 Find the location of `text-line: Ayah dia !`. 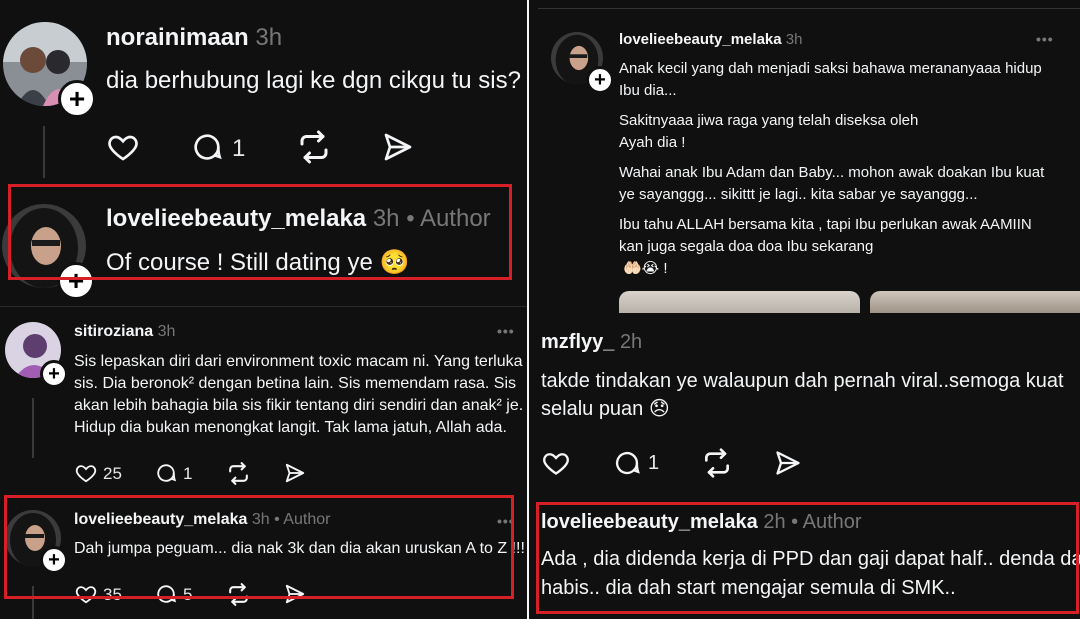

text-line: Ayah dia ! is located at coordinates (652, 142).